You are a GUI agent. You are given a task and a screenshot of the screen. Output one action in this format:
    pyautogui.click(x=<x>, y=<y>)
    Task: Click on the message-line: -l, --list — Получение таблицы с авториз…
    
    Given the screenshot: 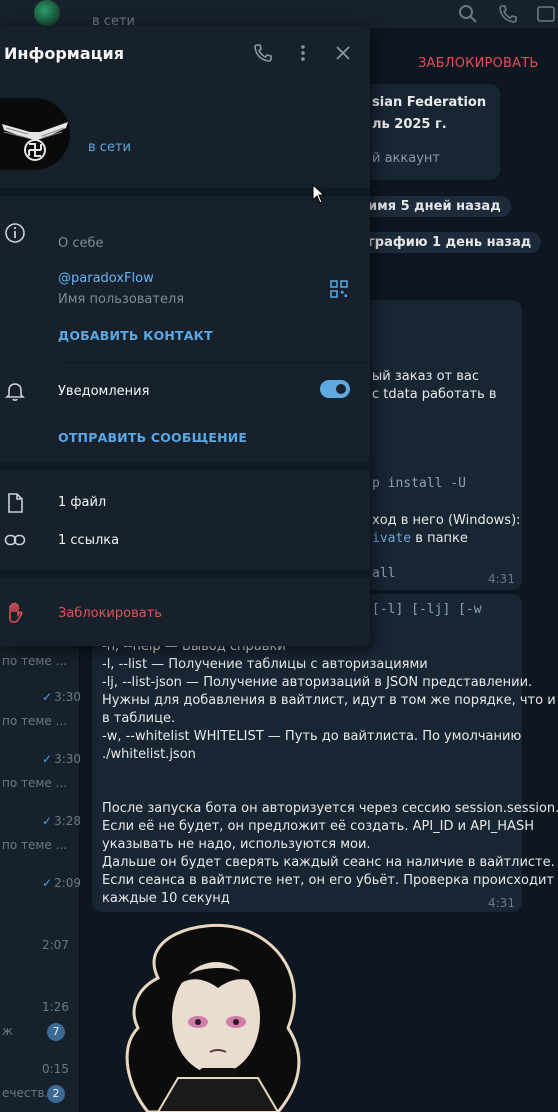 What is the action you would take?
    pyautogui.click(x=265, y=664)
    